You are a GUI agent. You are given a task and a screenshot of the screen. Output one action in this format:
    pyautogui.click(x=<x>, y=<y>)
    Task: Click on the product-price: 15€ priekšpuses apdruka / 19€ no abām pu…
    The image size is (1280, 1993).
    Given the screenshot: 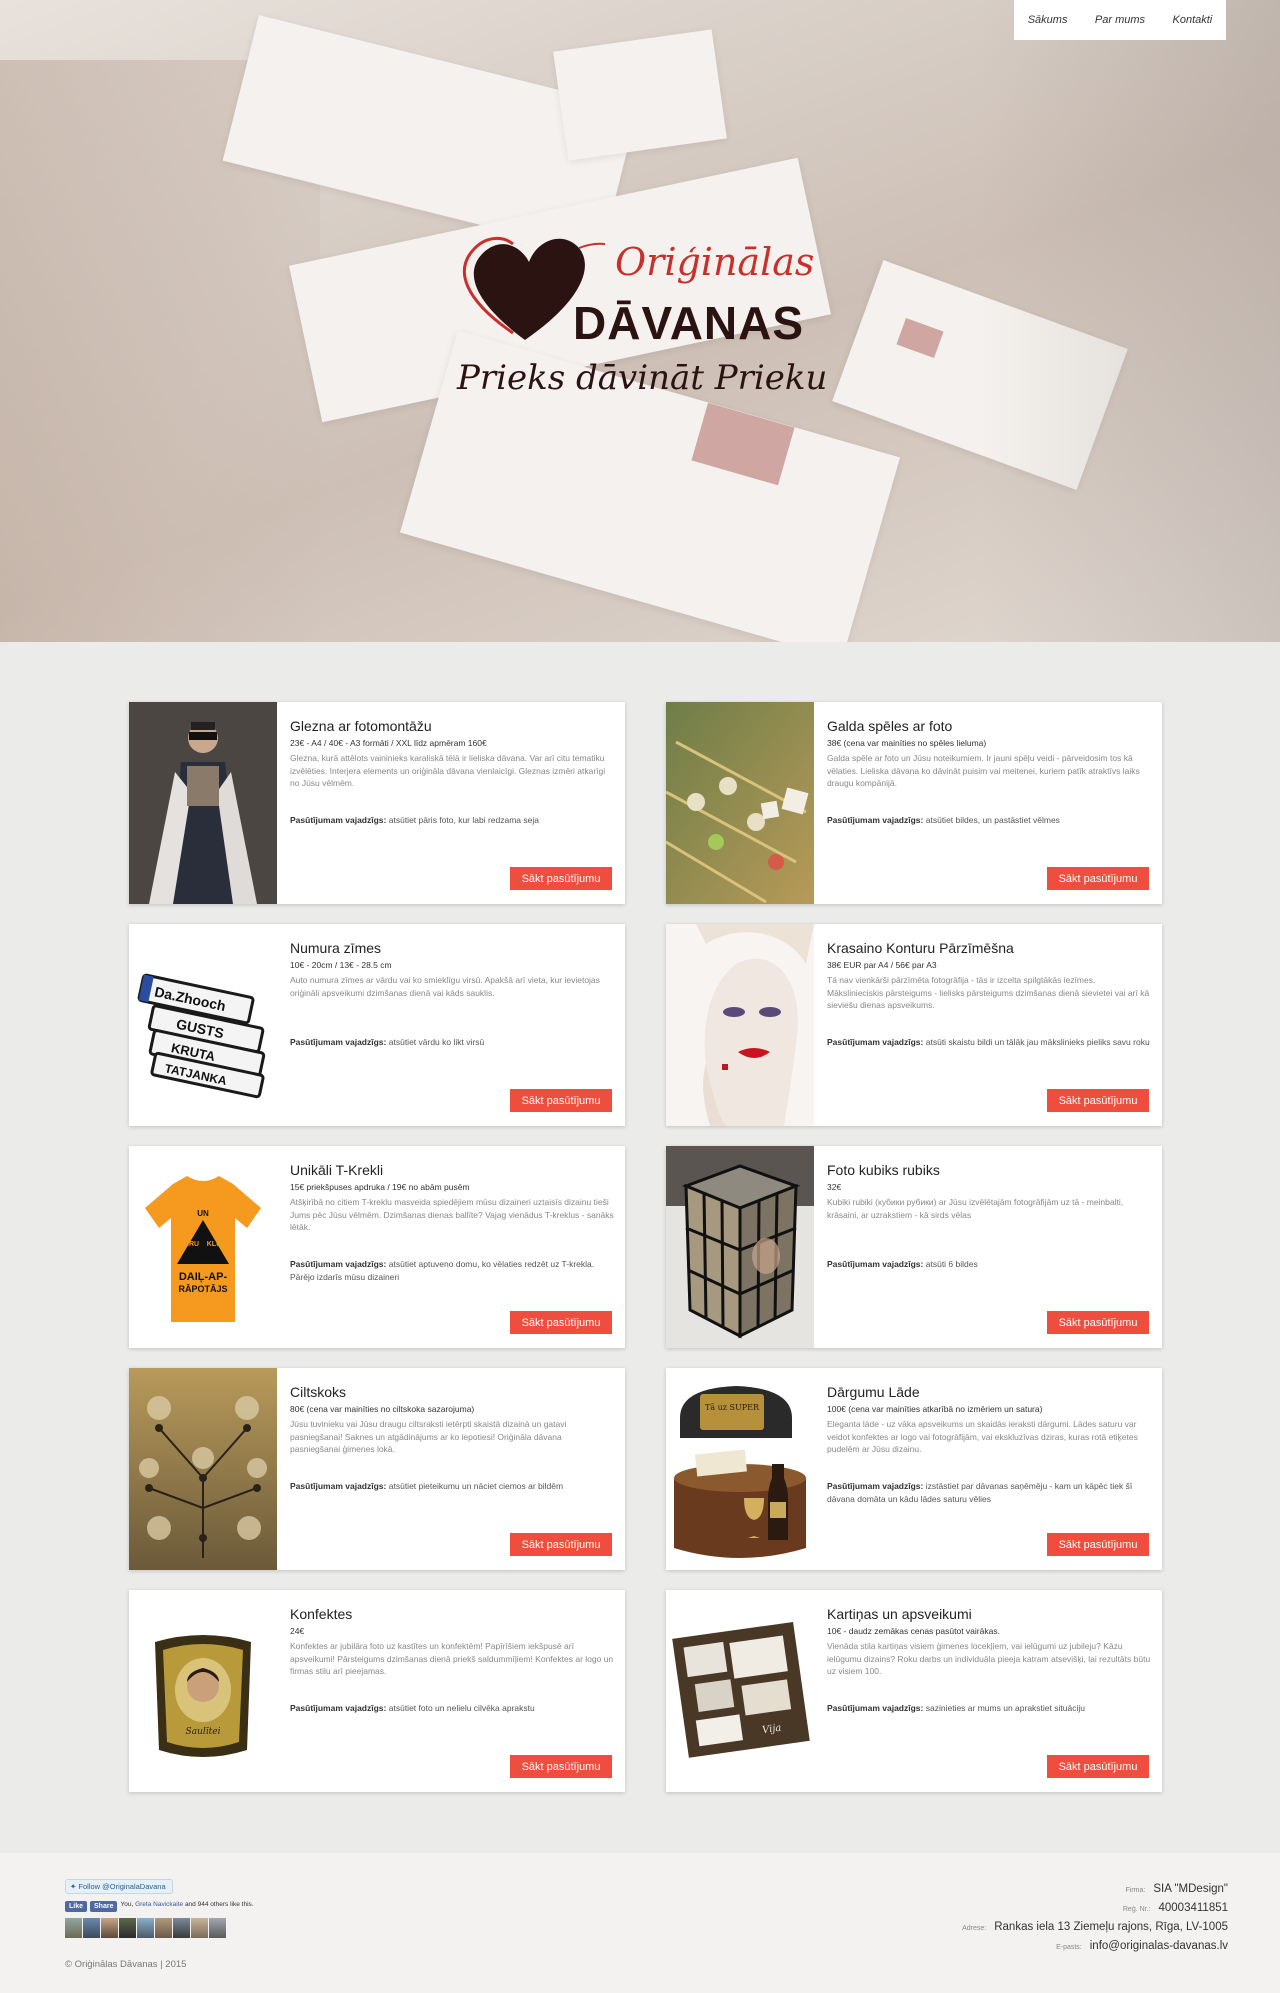 What is the action you would take?
    pyautogui.click(x=380, y=1187)
    